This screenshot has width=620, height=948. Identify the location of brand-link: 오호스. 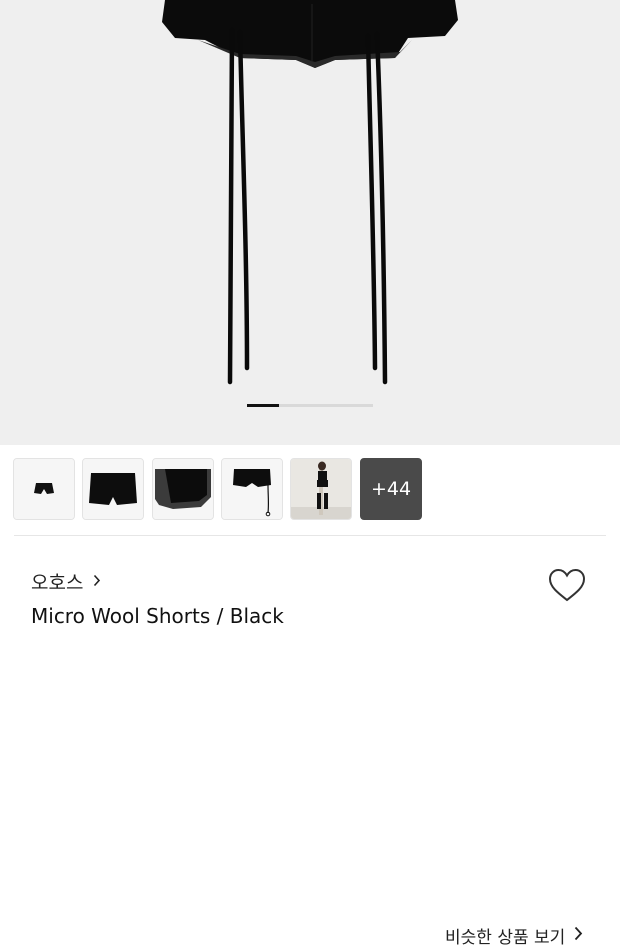
(66, 581).